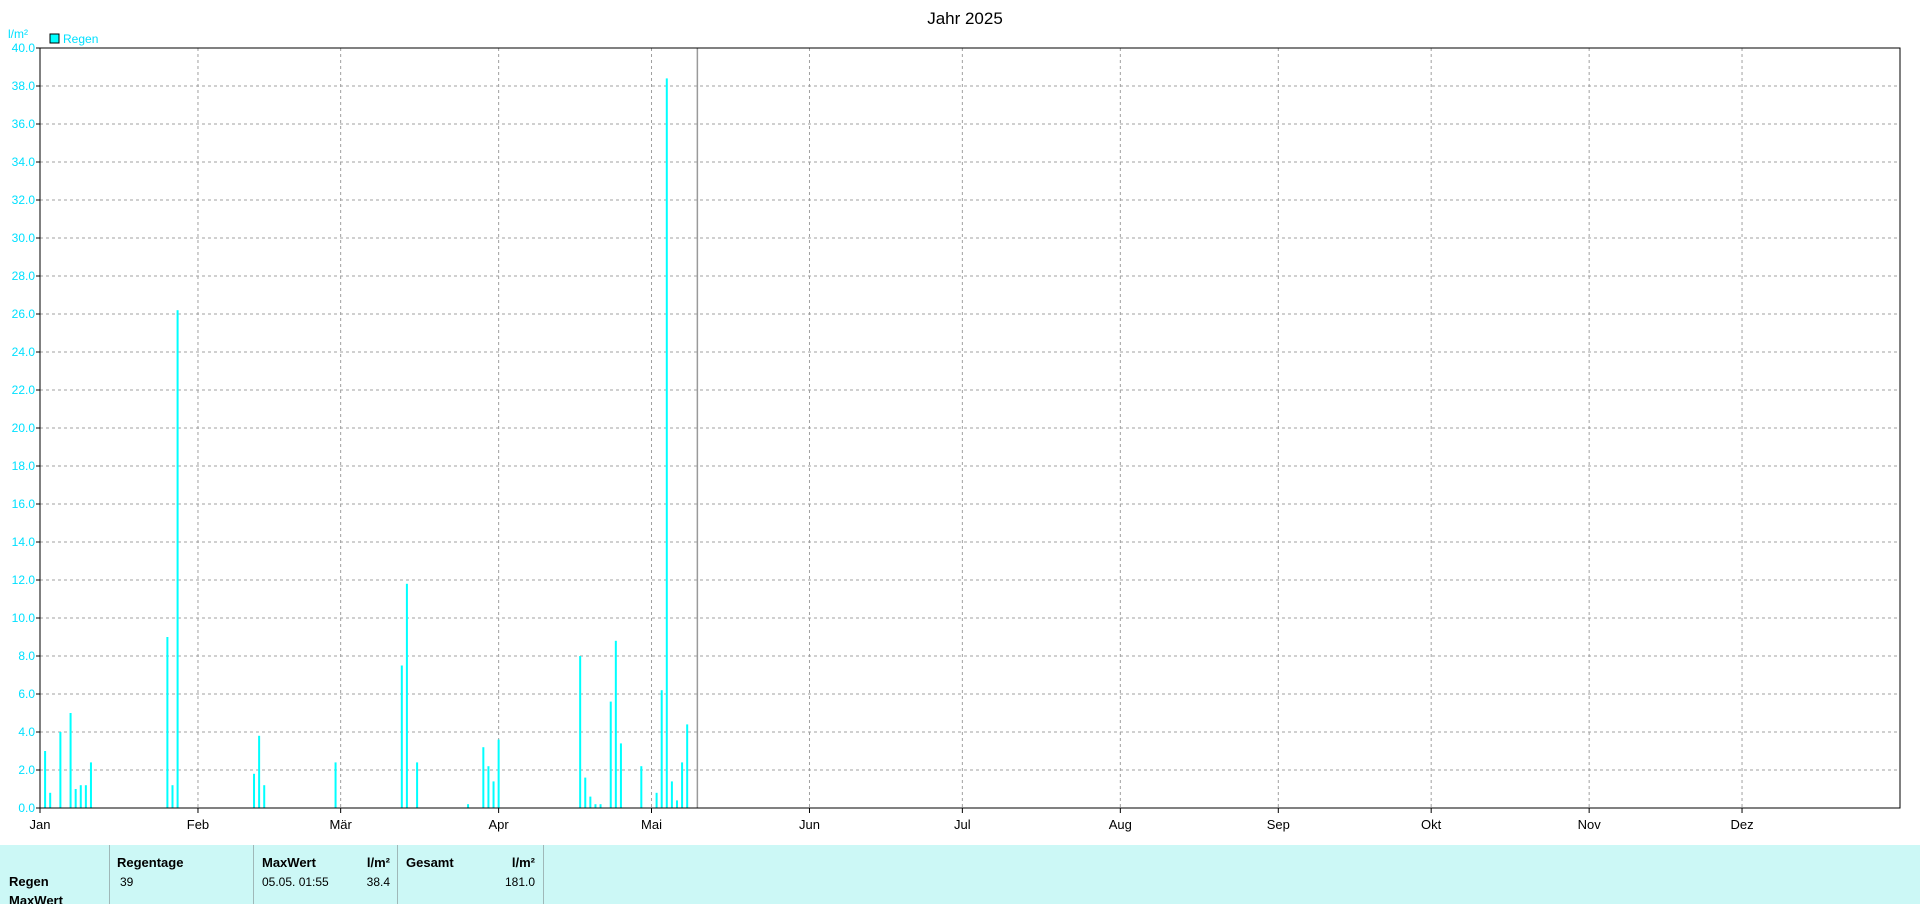 This screenshot has height=904, width=1920. I want to click on row-label-maxwert: MaxWert, so click(36, 898).